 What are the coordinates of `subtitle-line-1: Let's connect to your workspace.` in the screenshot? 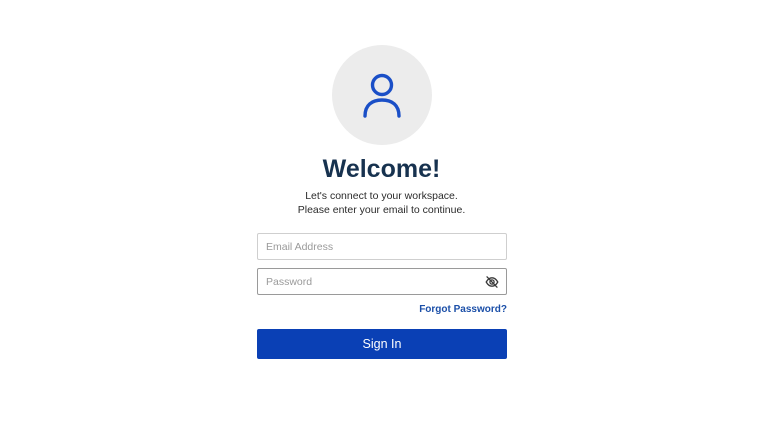 It's located at (381, 196).